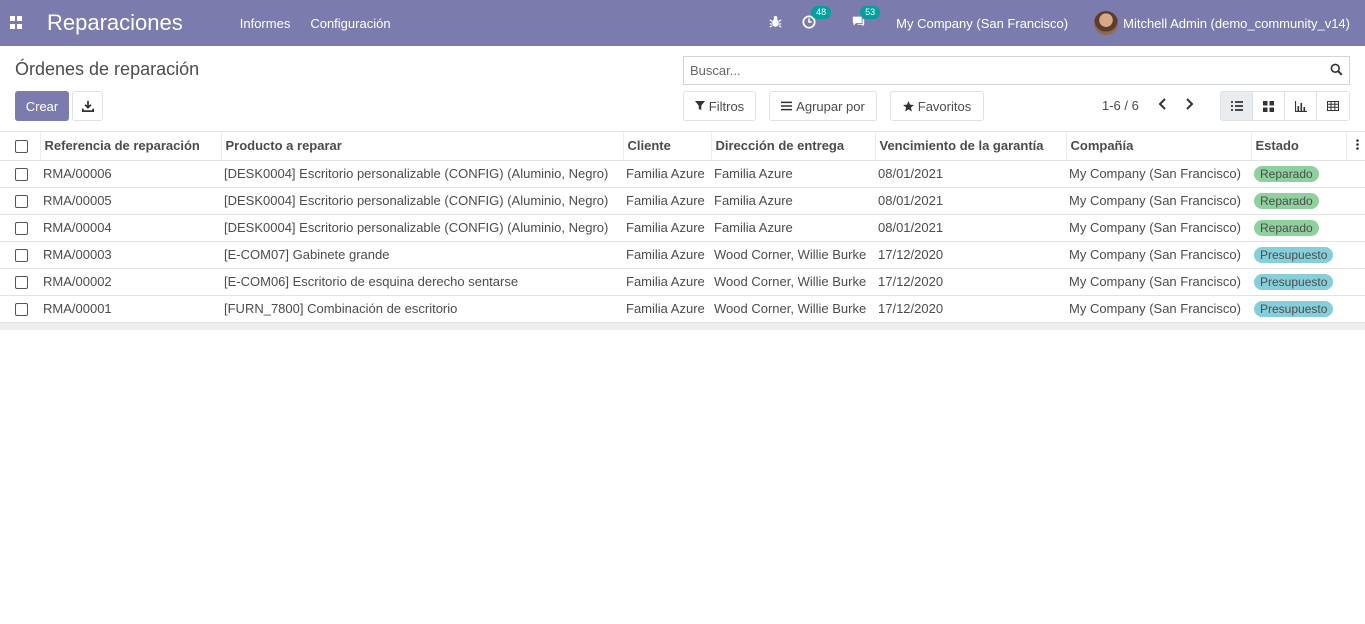 This screenshot has width=1365, height=624. What do you see at coordinates (1269, 106) in the screenshot?
I see `kanban-view-icon` at bounding box center [1269, 106].